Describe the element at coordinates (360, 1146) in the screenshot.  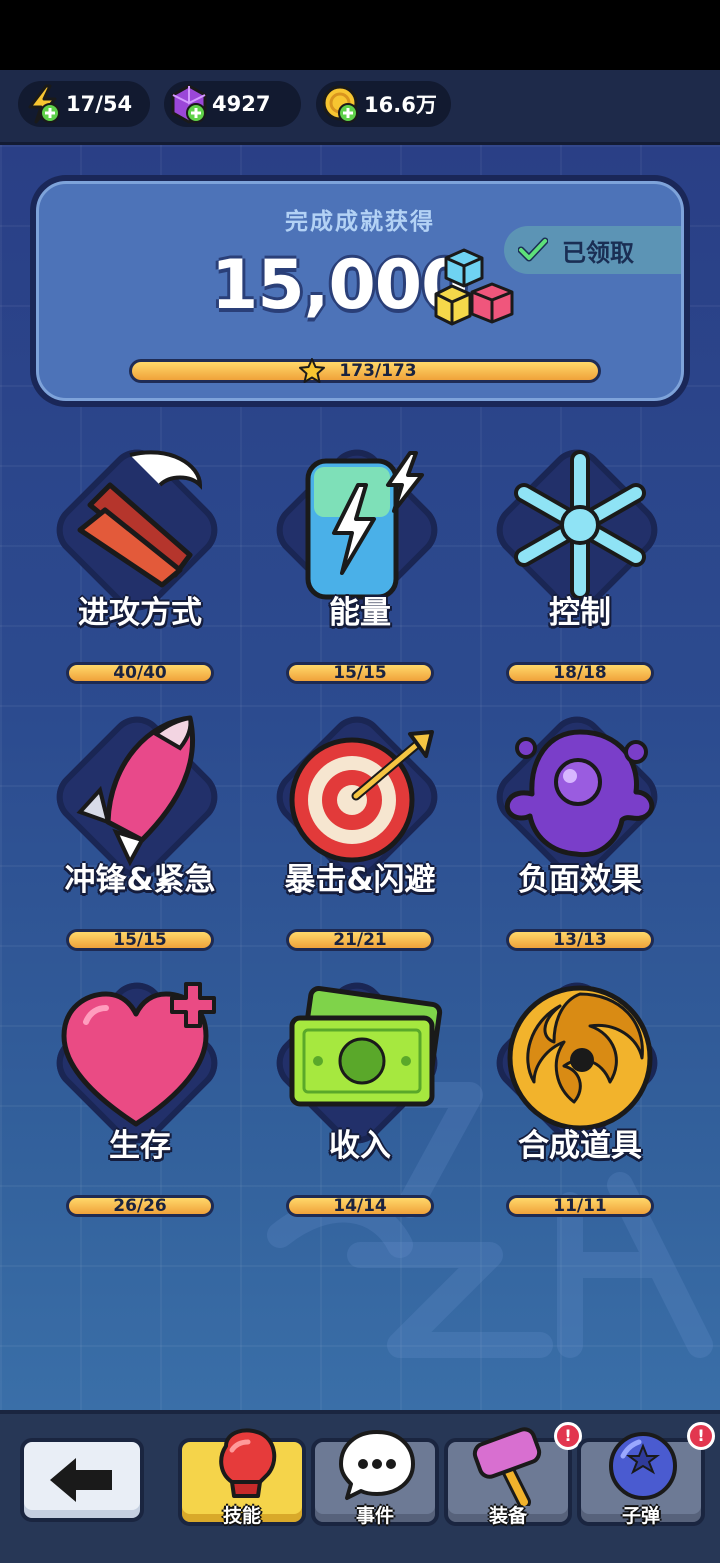
I see `category-label: 收入` at that location.